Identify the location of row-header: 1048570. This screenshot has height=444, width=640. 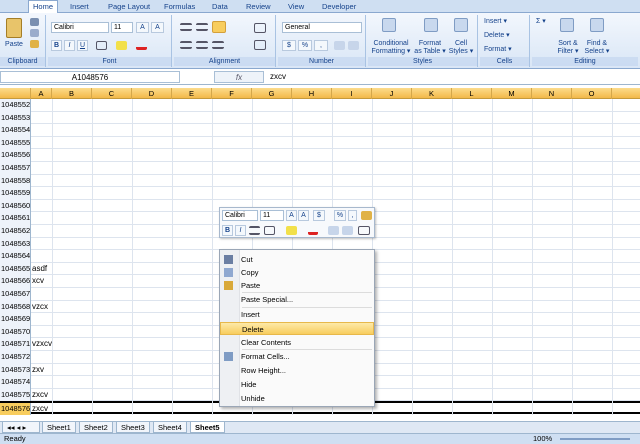
(15, 332).